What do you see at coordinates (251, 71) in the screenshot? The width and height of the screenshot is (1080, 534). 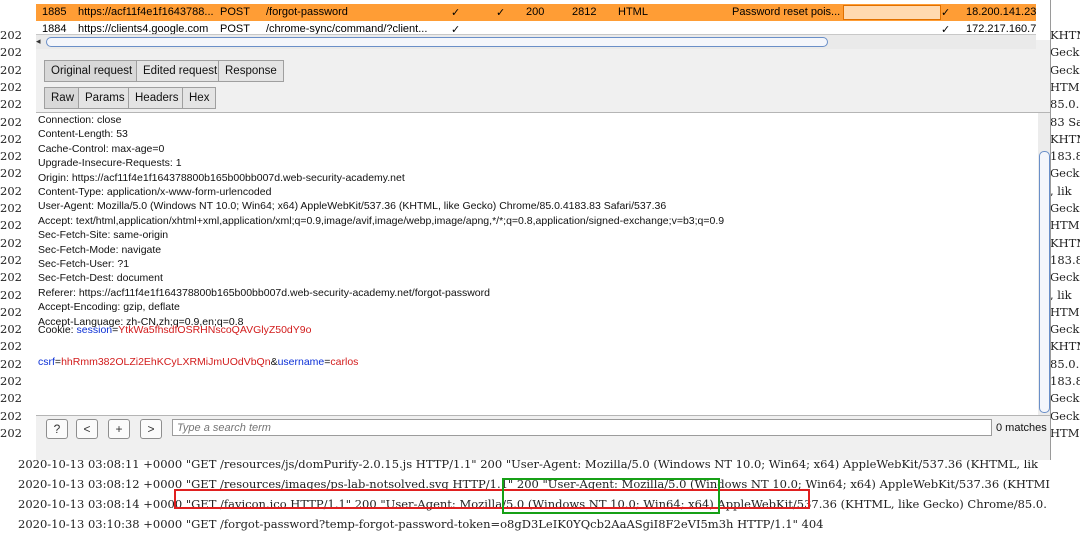 I see `tab-response: Response` at bounding box center [251, 71].